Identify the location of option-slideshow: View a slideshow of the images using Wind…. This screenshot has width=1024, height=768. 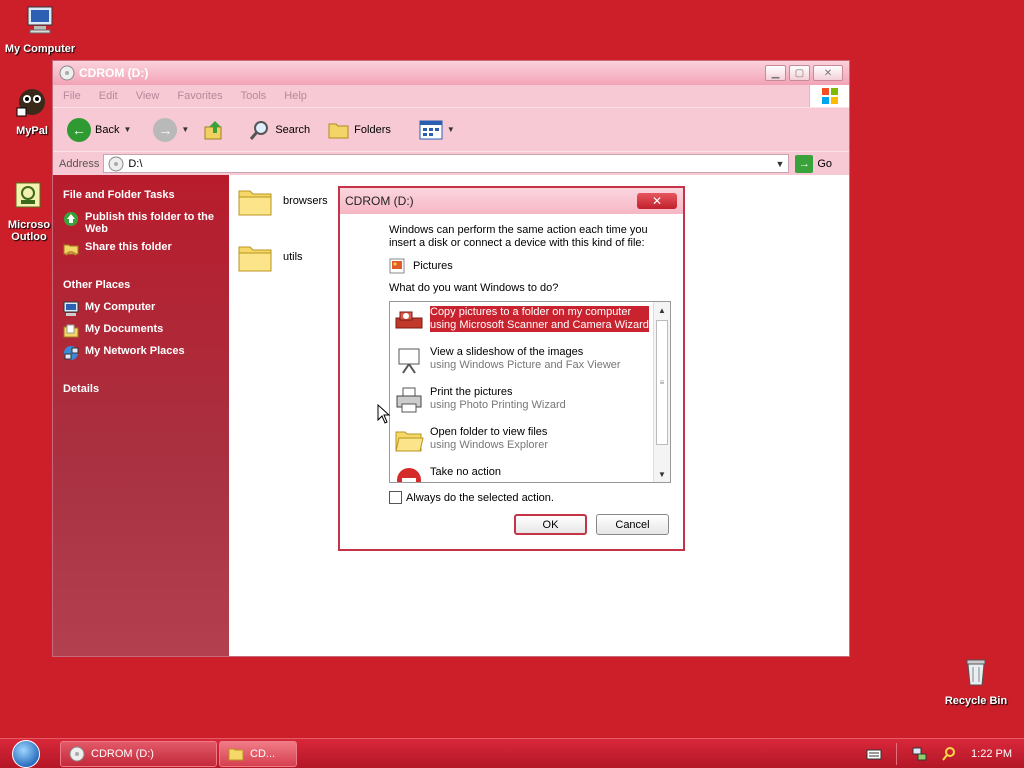
(530, 362).